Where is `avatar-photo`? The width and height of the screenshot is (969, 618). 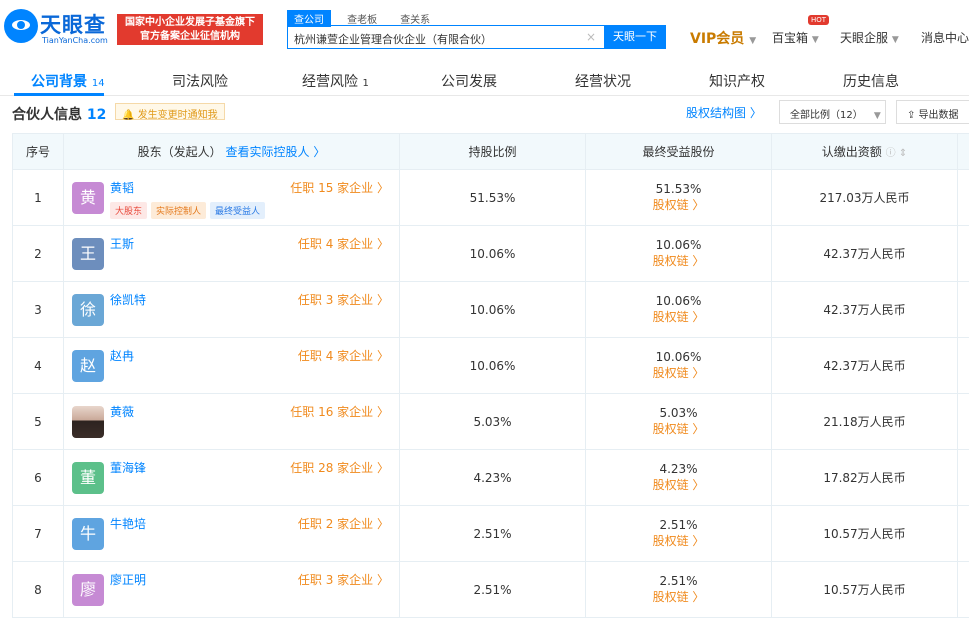 avatar-photo is located at coordinates (88, 422).